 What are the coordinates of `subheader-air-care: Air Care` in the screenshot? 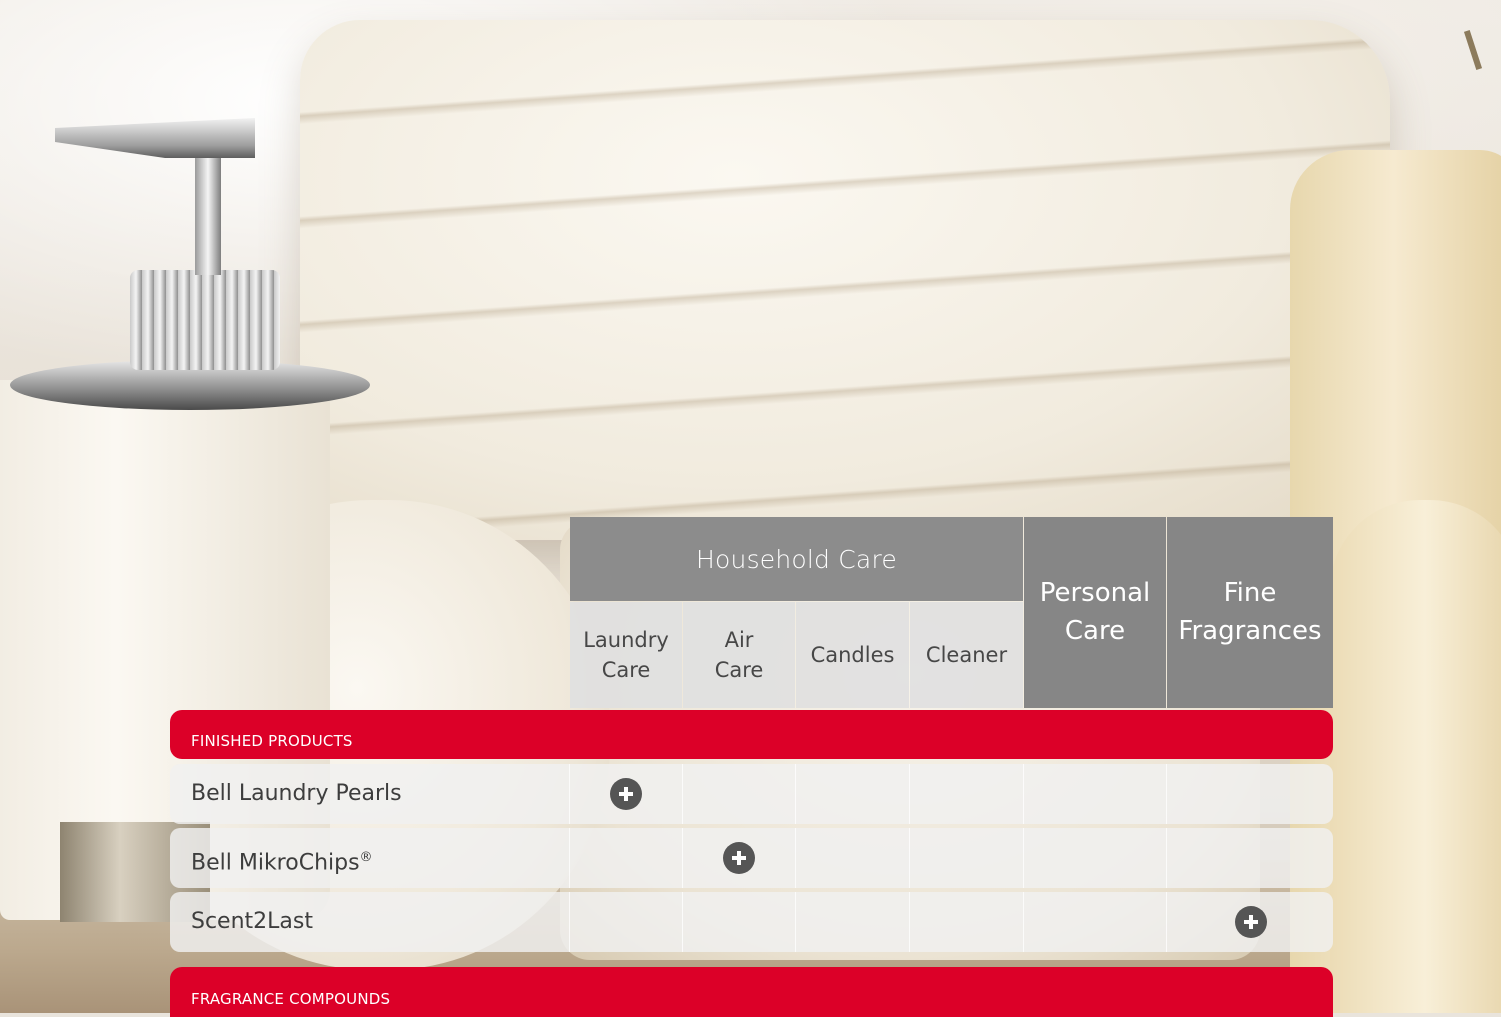 It's located at (739, 655).